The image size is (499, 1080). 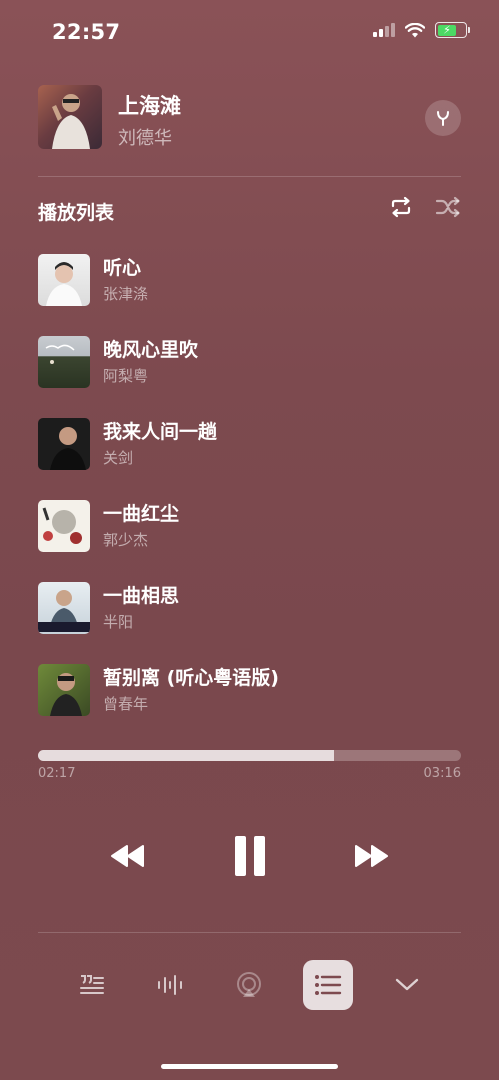 I want to click on queue-button, so click(x=328, y=985).